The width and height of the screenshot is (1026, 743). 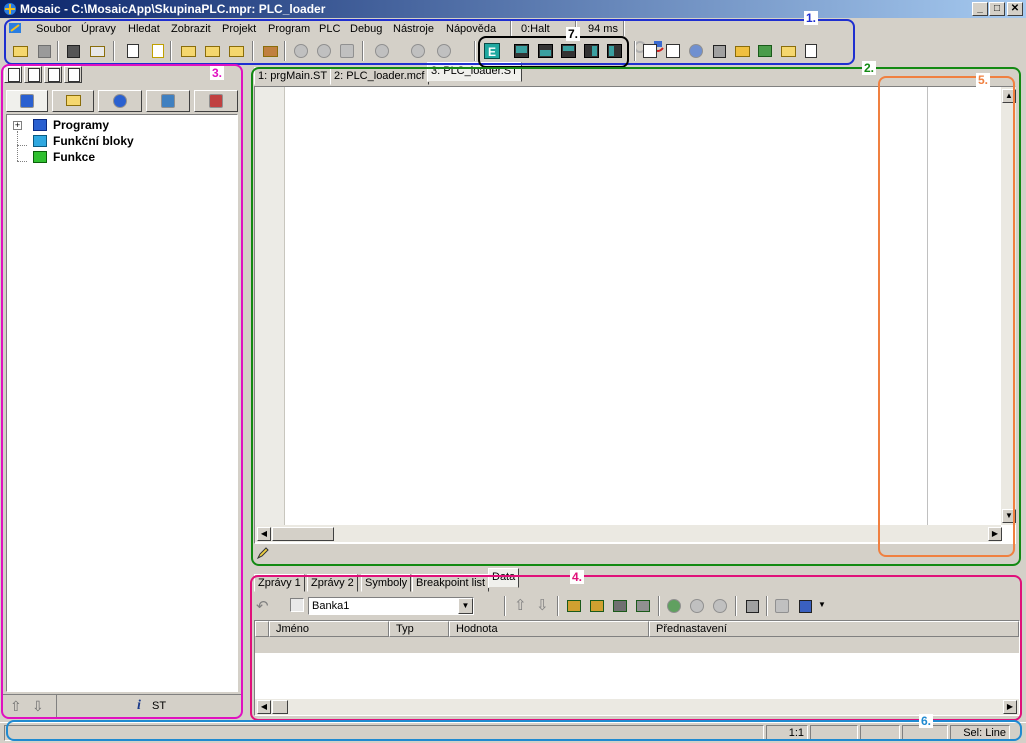 I want to click on windows-button, so click(x=811, y=51).